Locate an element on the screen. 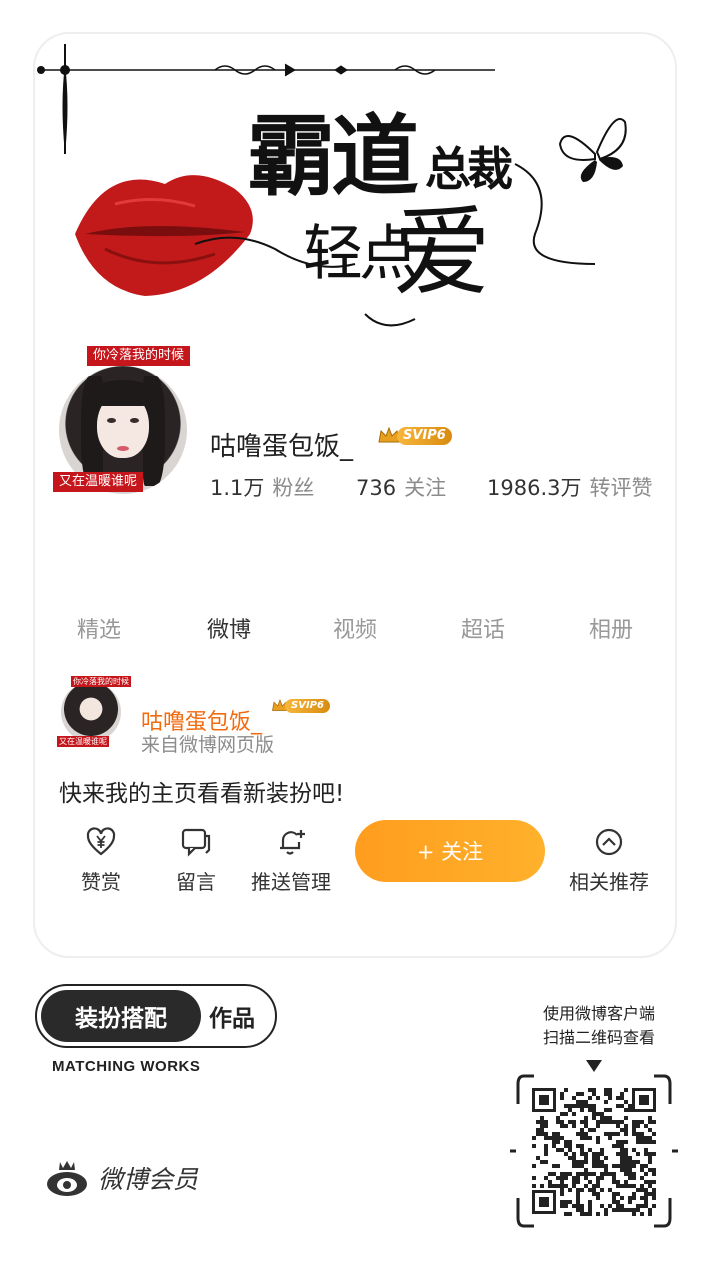  stat-following: 736 关注 is located at coordinates (401, 487).